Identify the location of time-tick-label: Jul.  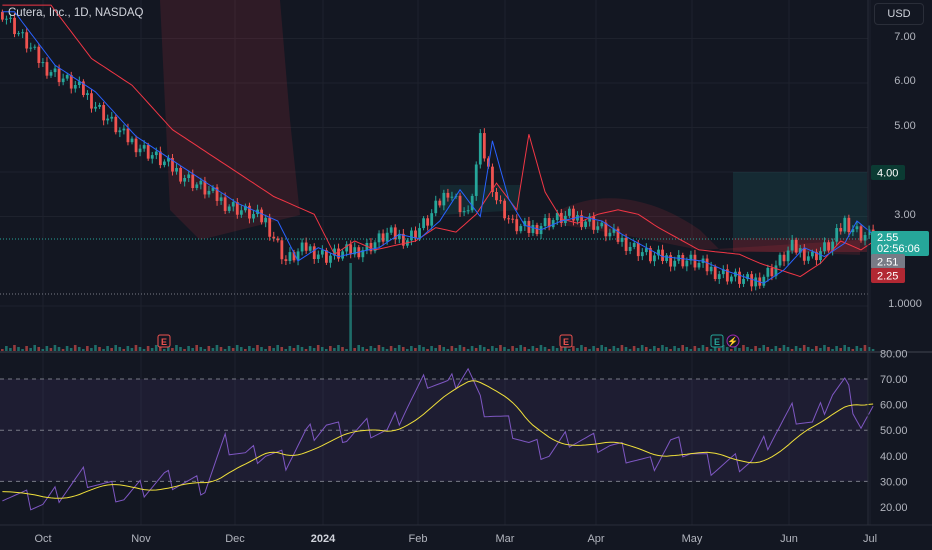
(870, 539).